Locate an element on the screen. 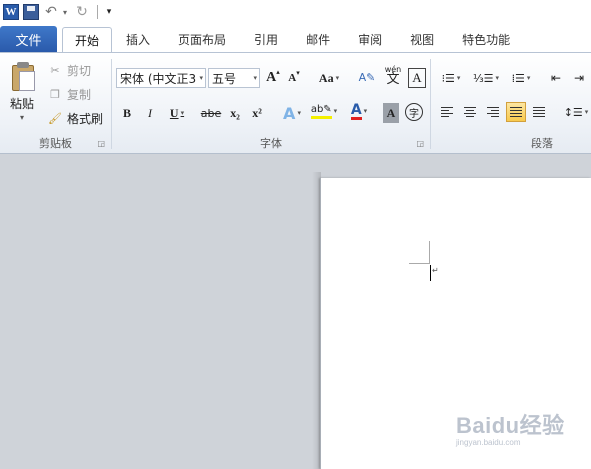 The width and height of the screenshot is (591, 469). align-center-button is located at coordinates (470, 112).